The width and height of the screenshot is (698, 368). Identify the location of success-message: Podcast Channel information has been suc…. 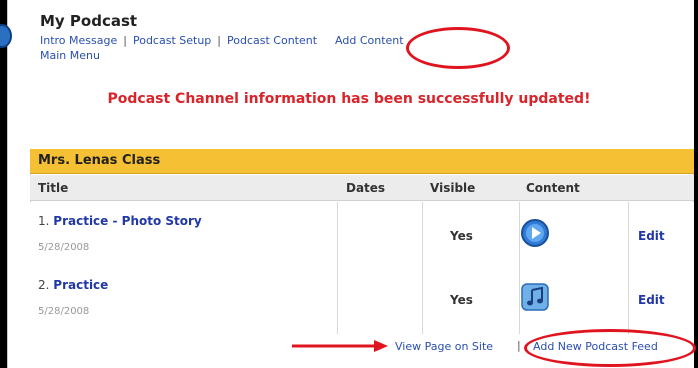
(349, 99).